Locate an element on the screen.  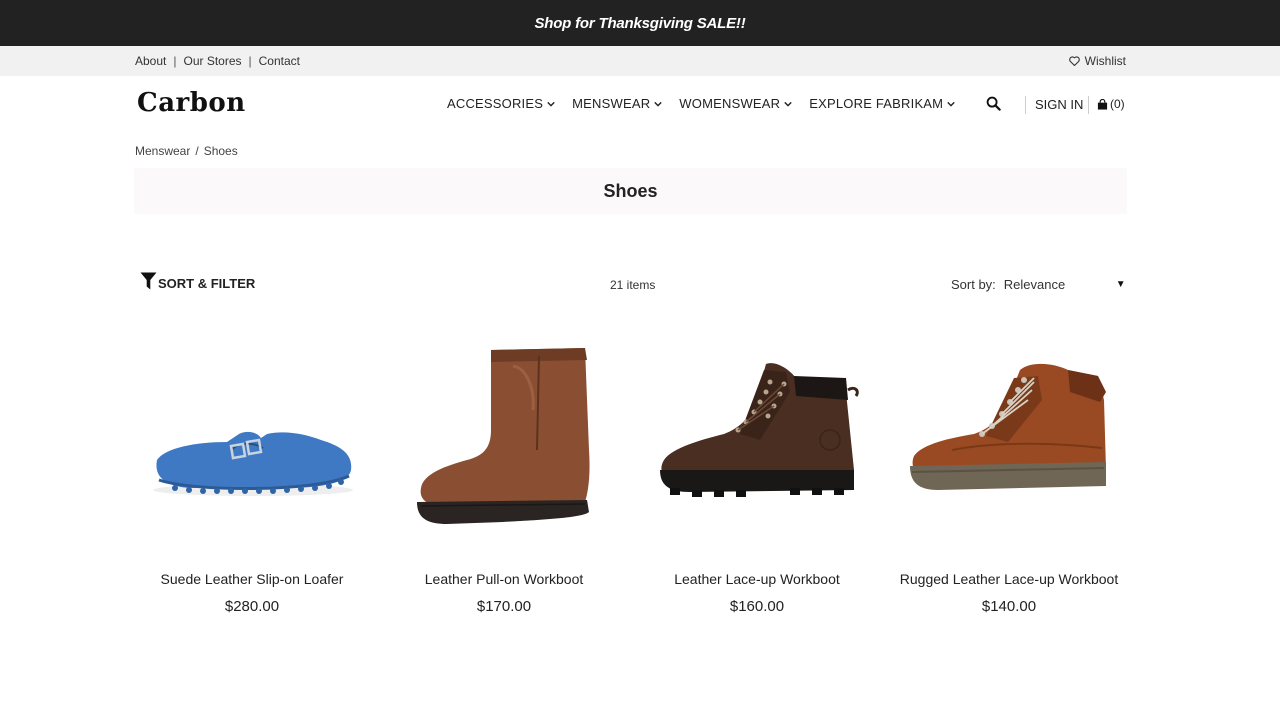
product-card: Rugged Leather Lace-up Workboot $140.00 is located at coordinates (1009, 472).